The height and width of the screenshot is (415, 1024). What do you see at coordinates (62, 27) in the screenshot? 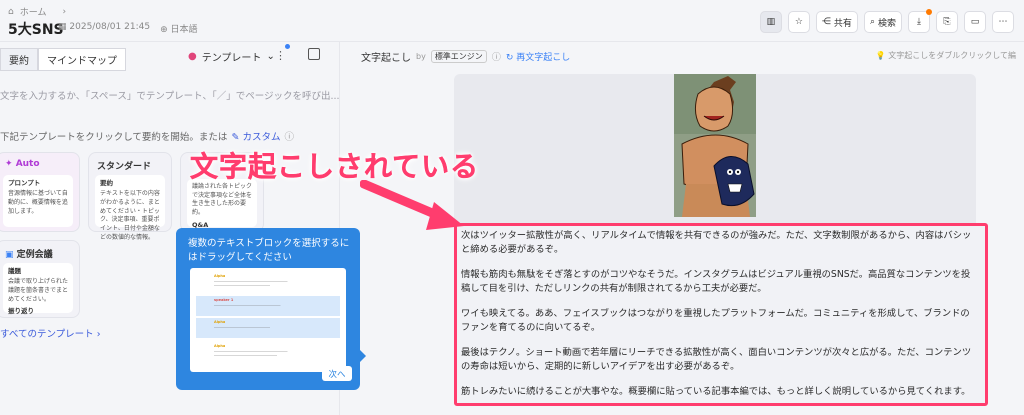
I see `calendar-icon: ▦` at bounding box center [62, 27].